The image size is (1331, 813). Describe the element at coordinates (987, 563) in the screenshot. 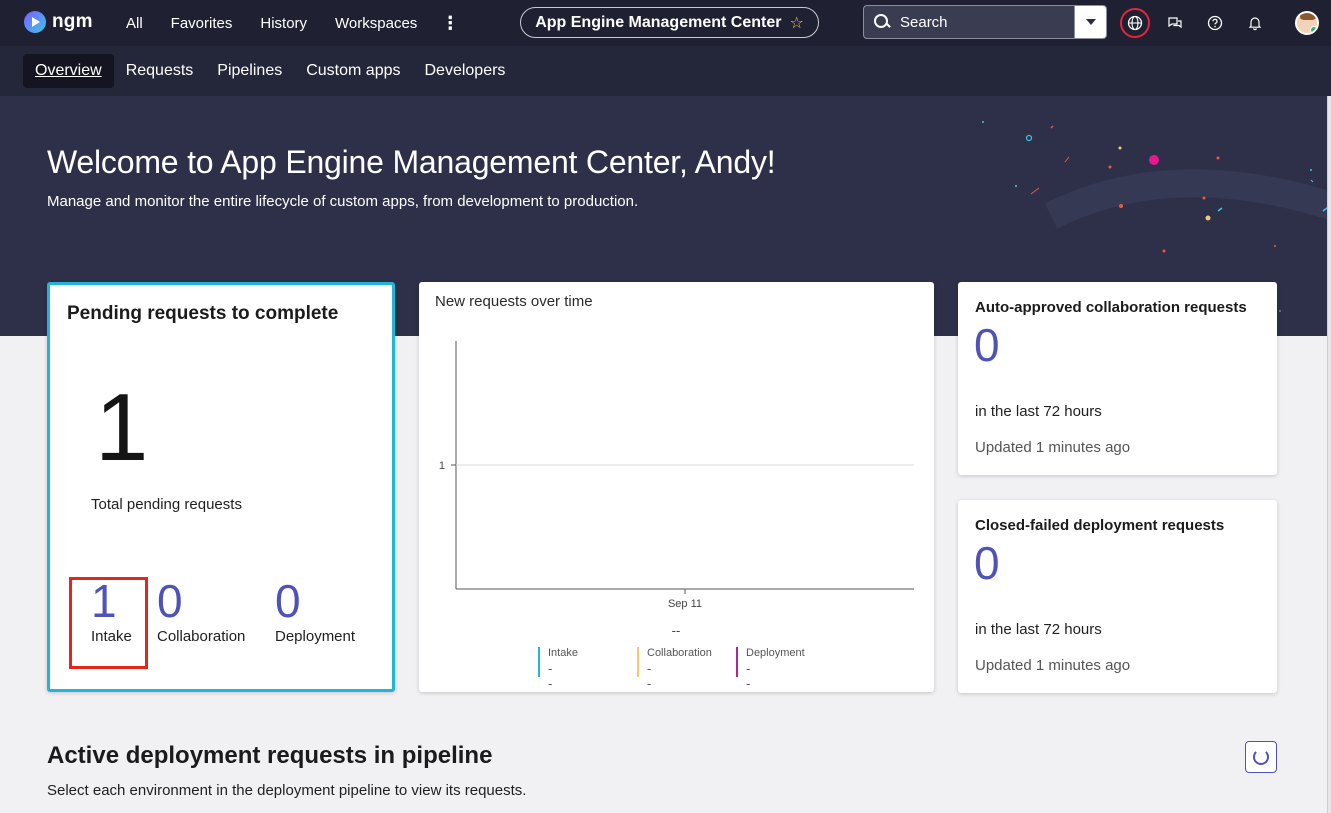

I see `closed-failed-count: 0` at that location.